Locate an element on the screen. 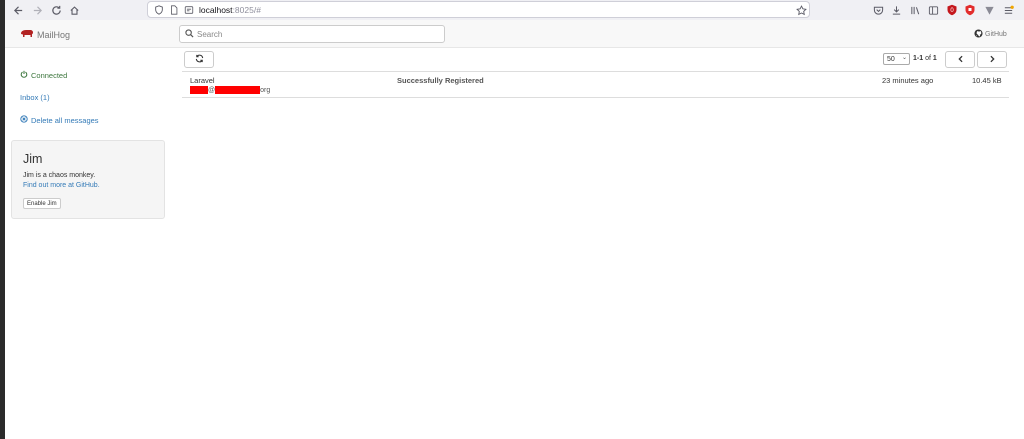 This screenshot has width=1024, height=439. search-icon is located at coordinates (190, 34).